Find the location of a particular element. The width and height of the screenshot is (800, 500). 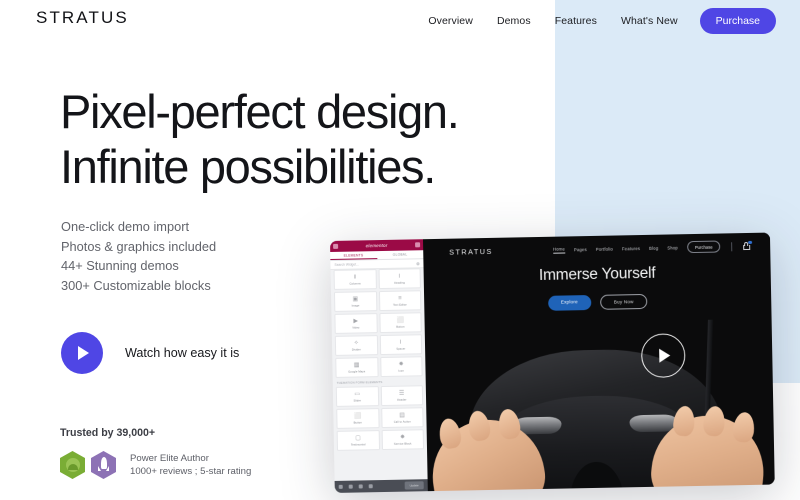

widget-columns: ‖ Columns is located at coordinates (355, 279).